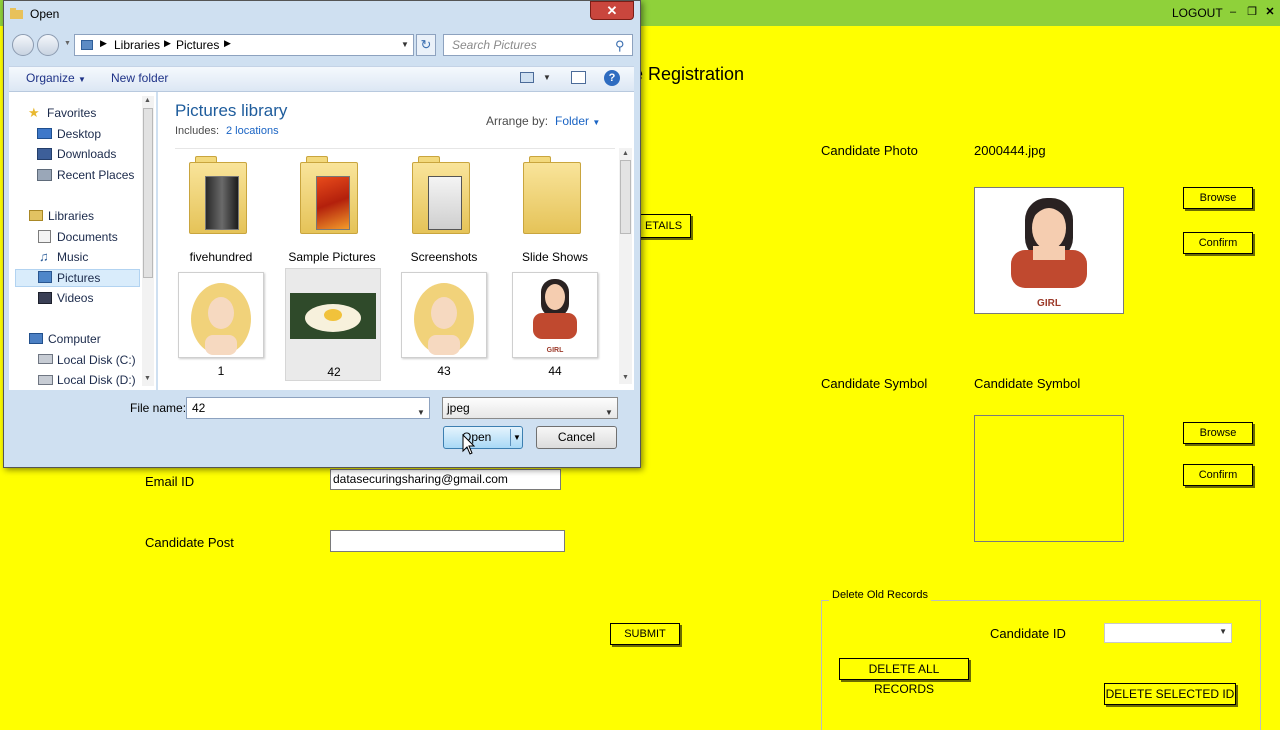 This screenshot has width=1280, height=730. What do you see at coordinates (625, 197) in the screenshot?
I see `content-scrollbar-thumb` at bounding box center [625, 197].